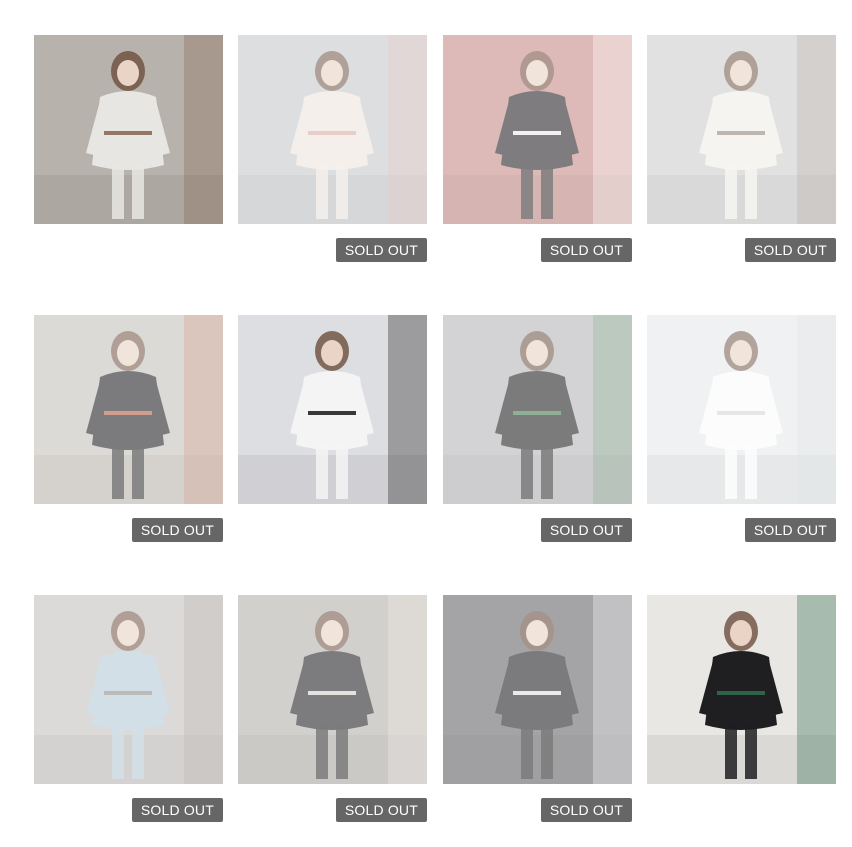 This screenshot has height=847, width=852. I want to click on product-ripped-jeans-photo, so click(128, 689).